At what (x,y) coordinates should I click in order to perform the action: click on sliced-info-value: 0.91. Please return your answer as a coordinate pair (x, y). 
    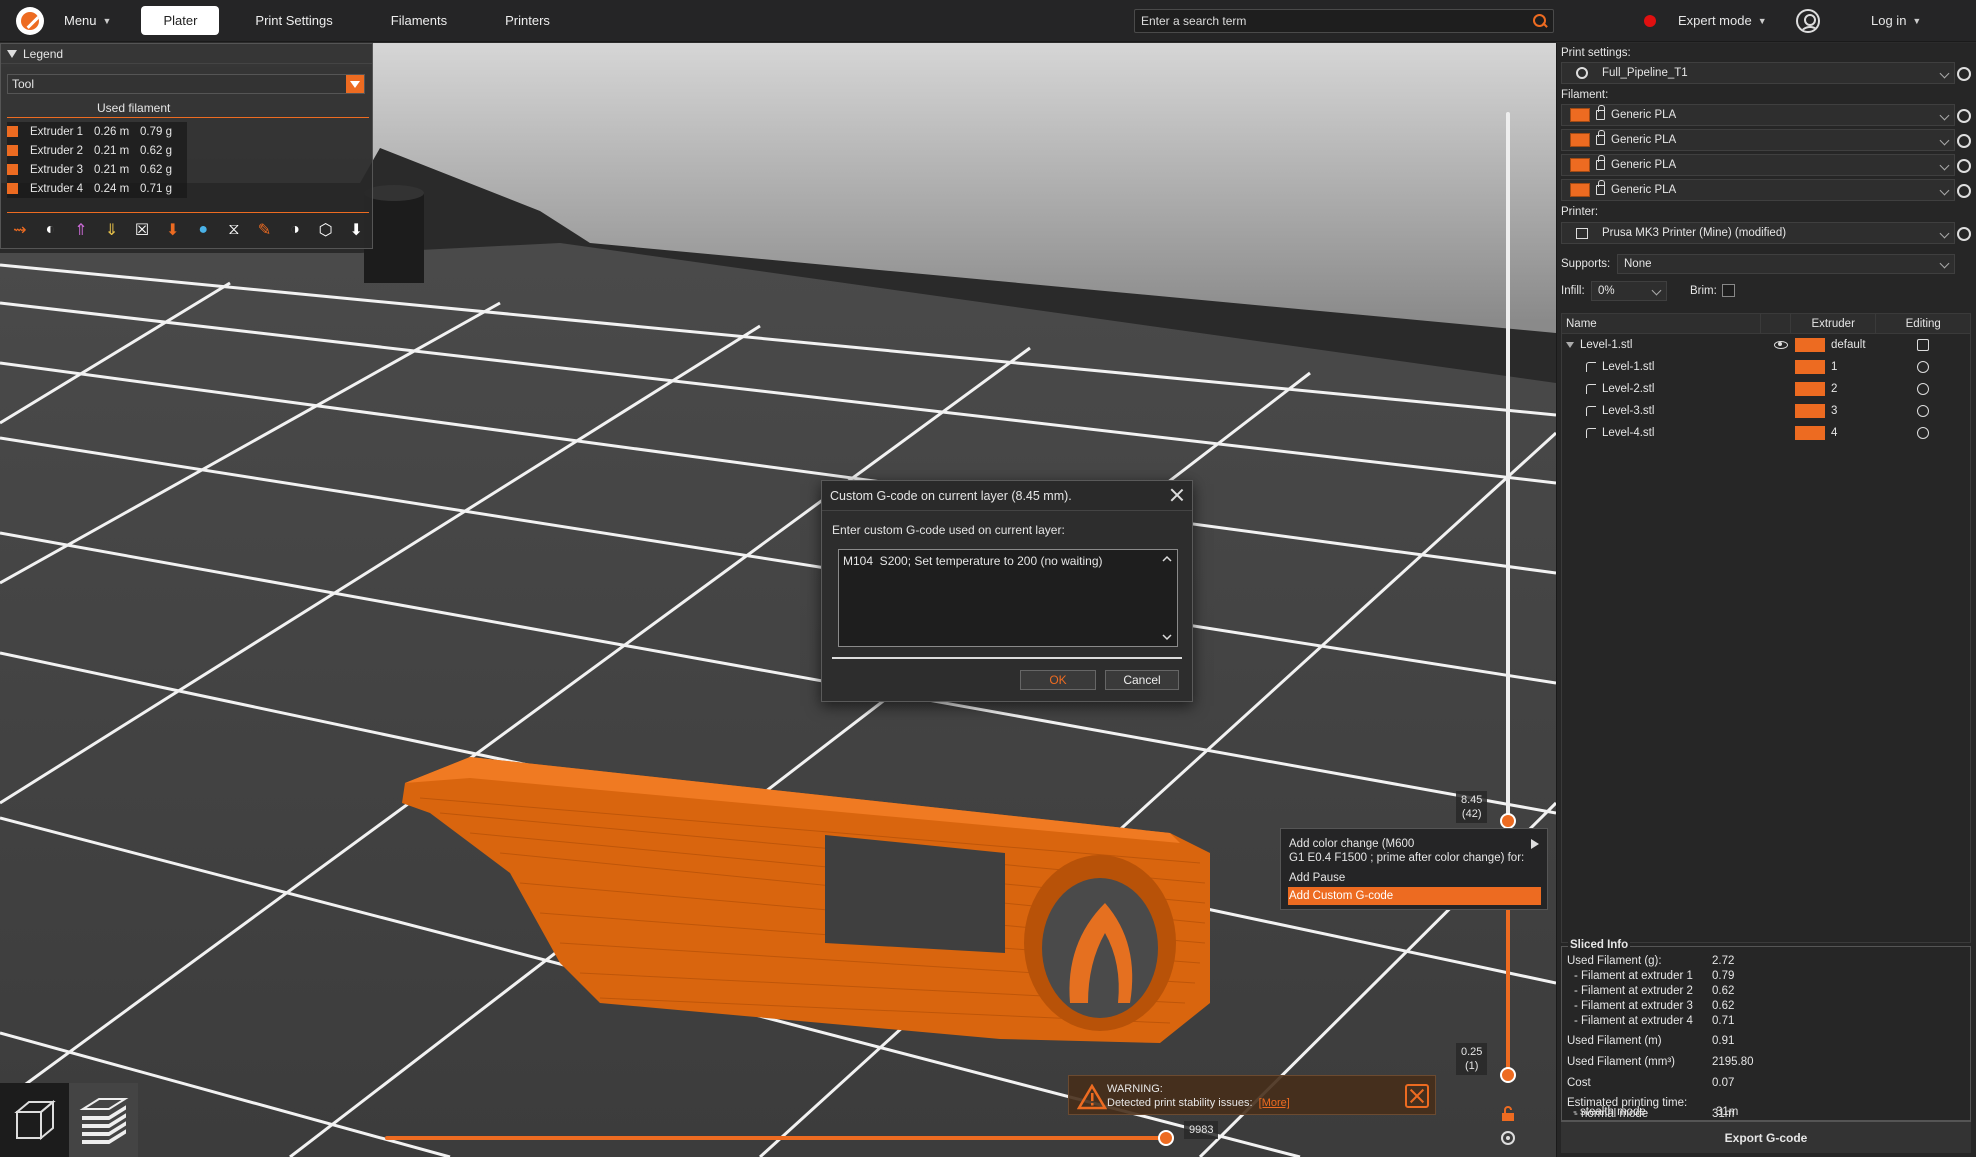
    Looking at the image, I should click on (1723, 1041).